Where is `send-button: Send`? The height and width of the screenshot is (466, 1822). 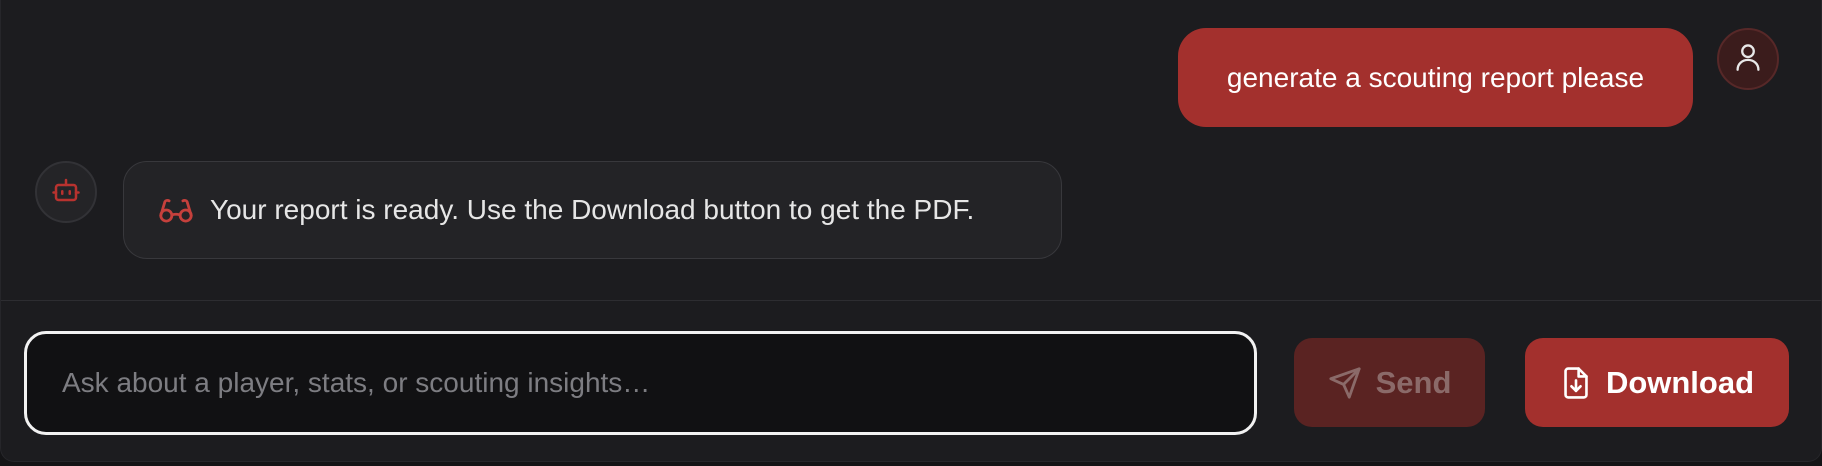 send-button: Send is located at coordinates (1389, 382).